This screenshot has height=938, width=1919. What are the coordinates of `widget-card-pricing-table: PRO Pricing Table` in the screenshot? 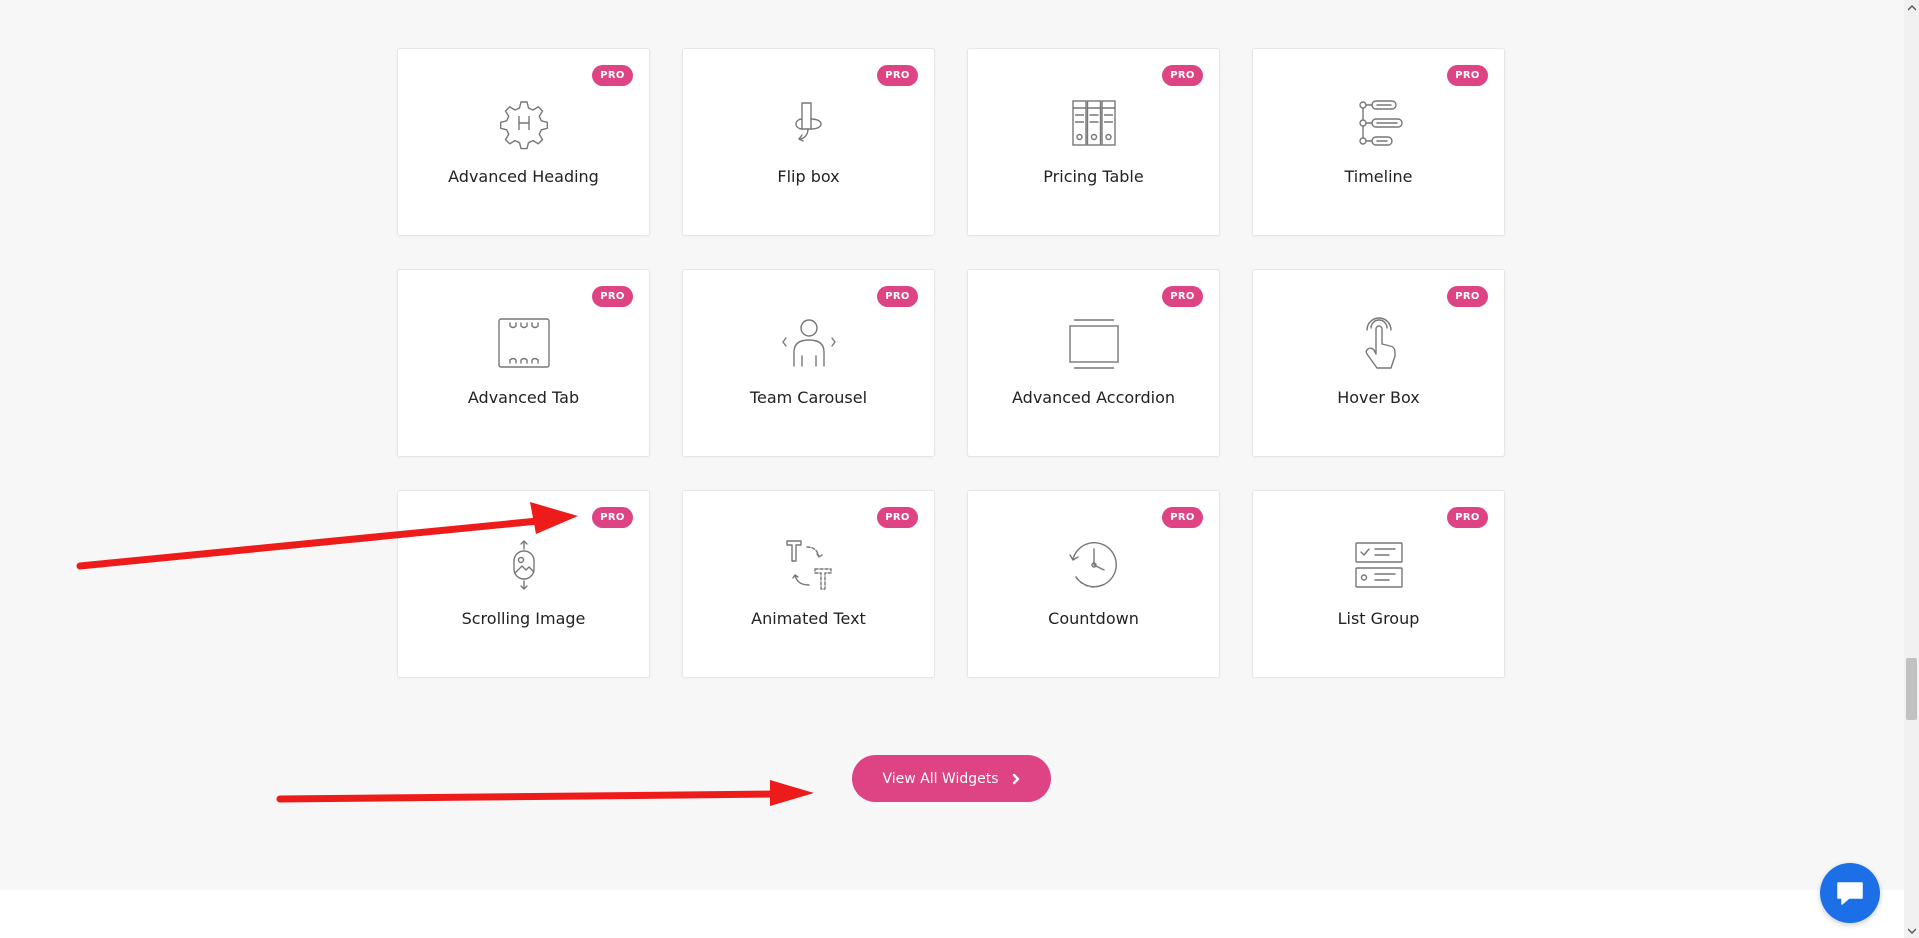 It's located at (1093, 142).